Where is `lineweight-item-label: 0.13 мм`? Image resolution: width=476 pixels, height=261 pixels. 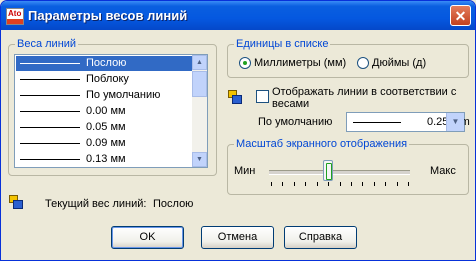
lineweight-item-label: 0.13 мм is located at coordinates (106, 159).